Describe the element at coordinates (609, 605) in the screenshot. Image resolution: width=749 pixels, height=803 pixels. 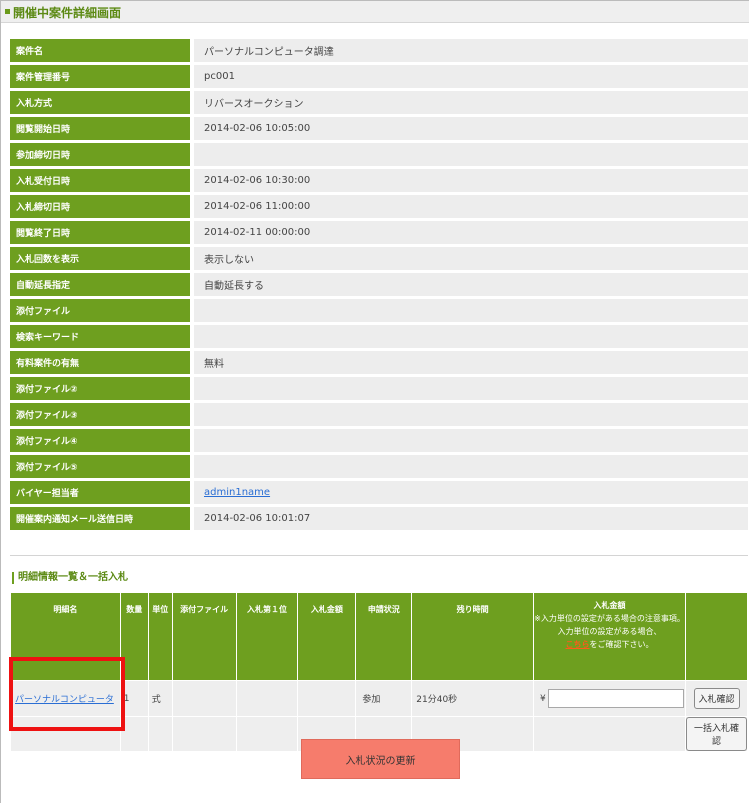
I see `bid-header-label: 入札金額` at that location.